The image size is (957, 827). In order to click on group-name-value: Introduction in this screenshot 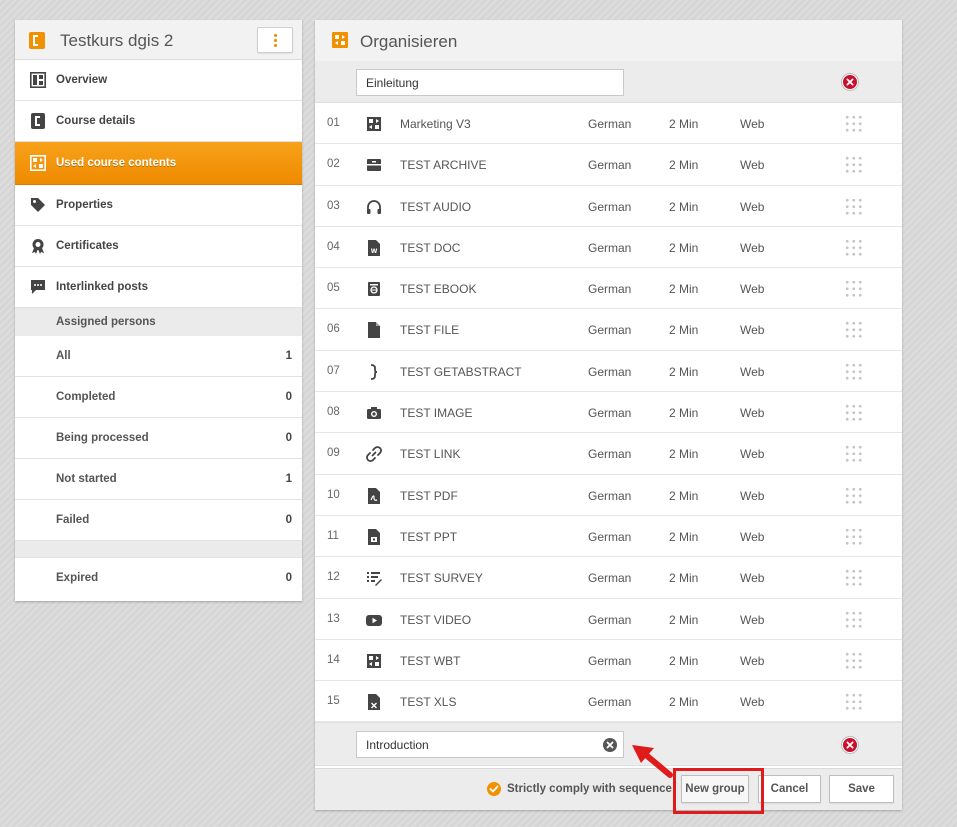, I will do `click(397, 745)`.